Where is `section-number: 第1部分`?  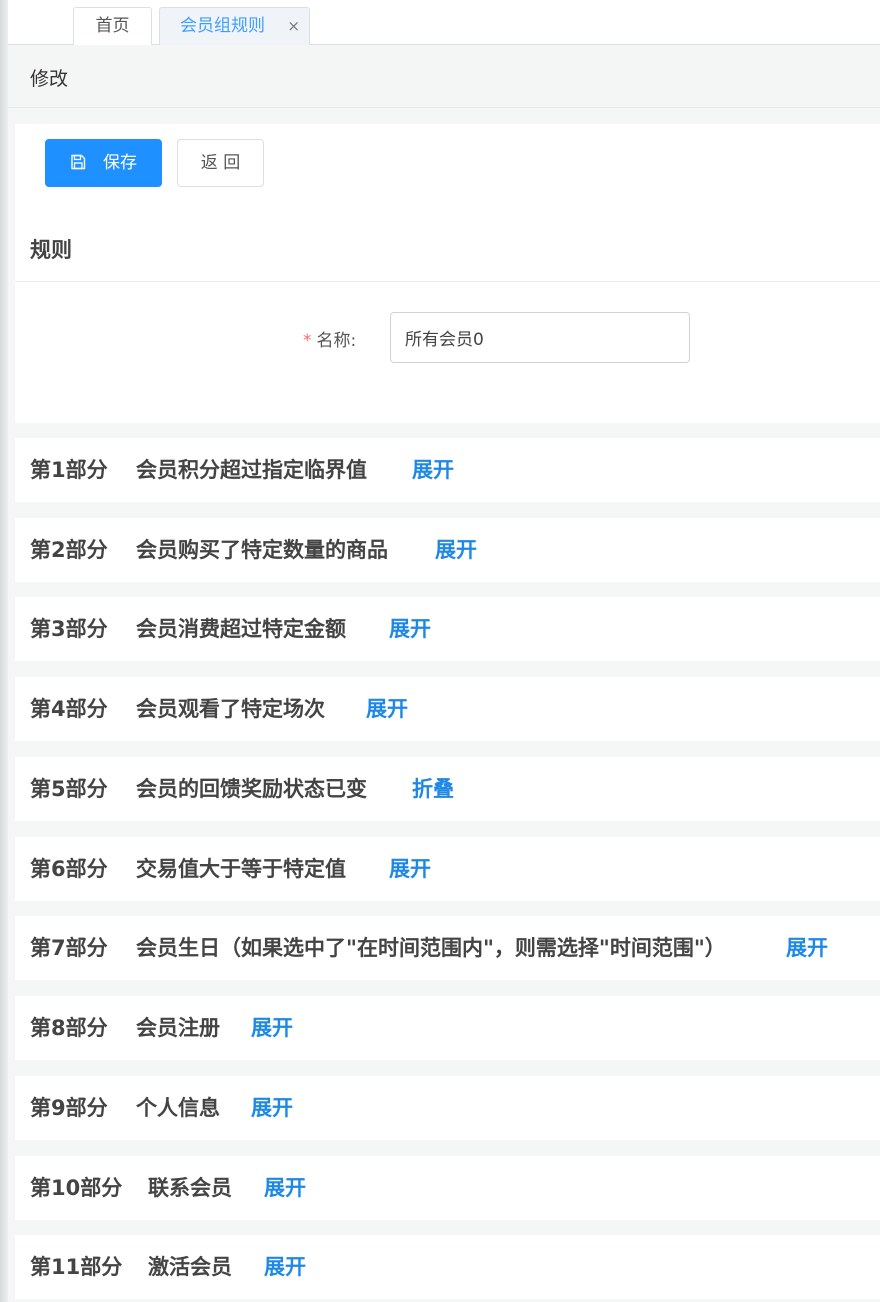
section-number: 第1部分 is located at coordinates (69, 470).